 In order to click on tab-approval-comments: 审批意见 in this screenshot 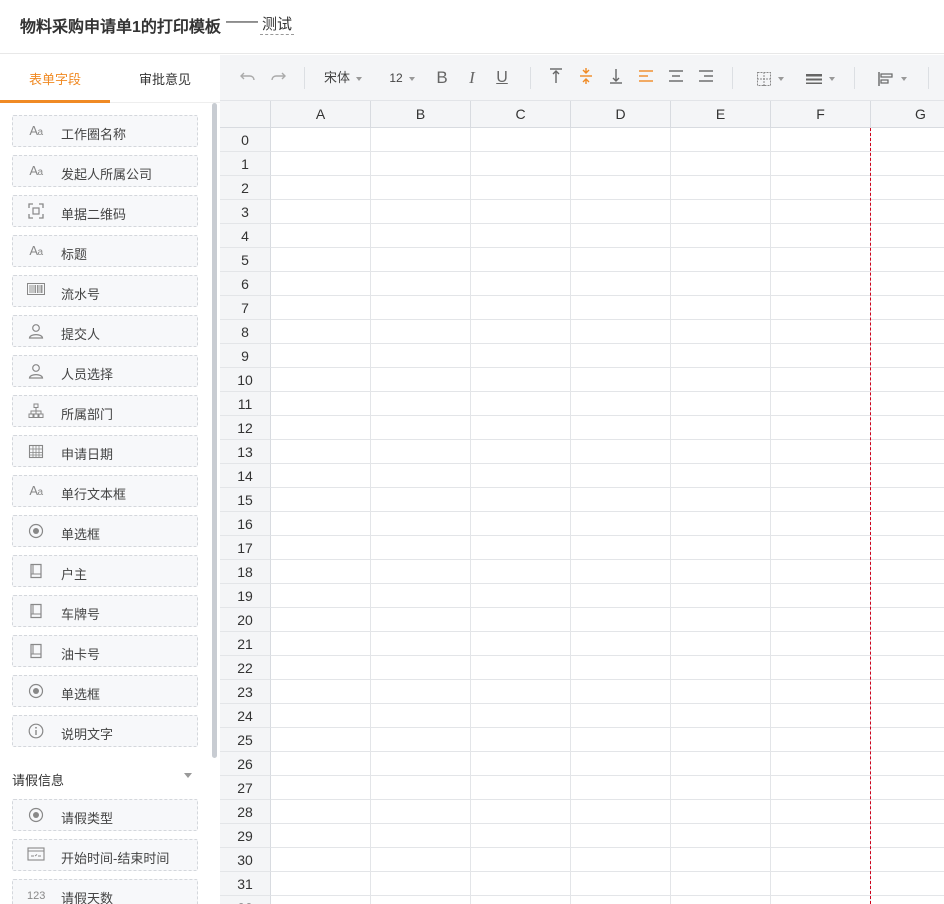, I will do `click(165, 79)`.